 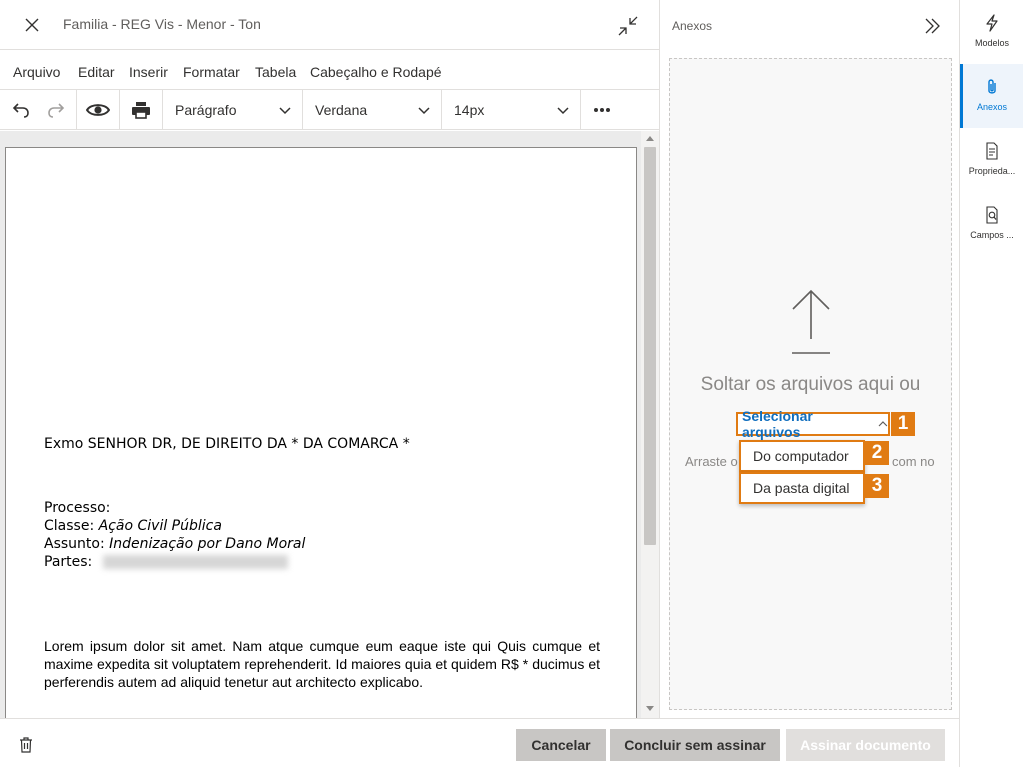 I want to click on paperclip-icon, so click(x=992, y=86).